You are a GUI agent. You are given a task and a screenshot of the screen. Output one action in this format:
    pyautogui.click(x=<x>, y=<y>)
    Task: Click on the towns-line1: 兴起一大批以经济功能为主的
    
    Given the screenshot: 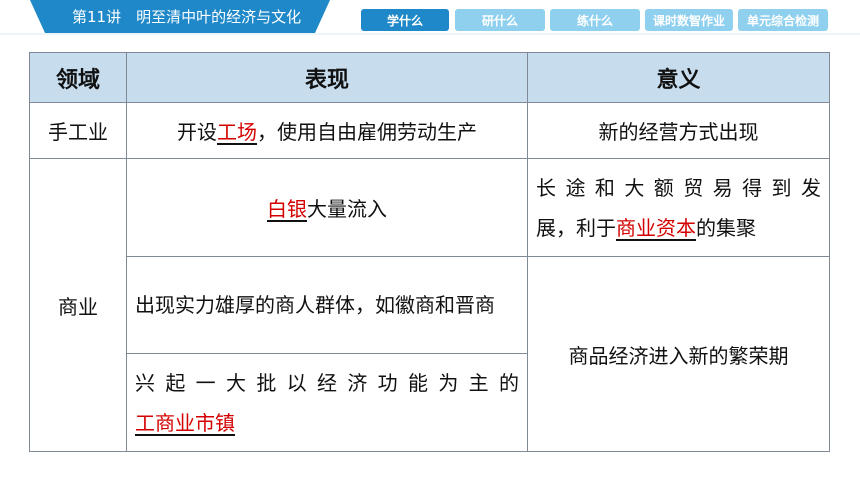 What is the action you would take?
    pyautogui.click(x=327, y=382)
    